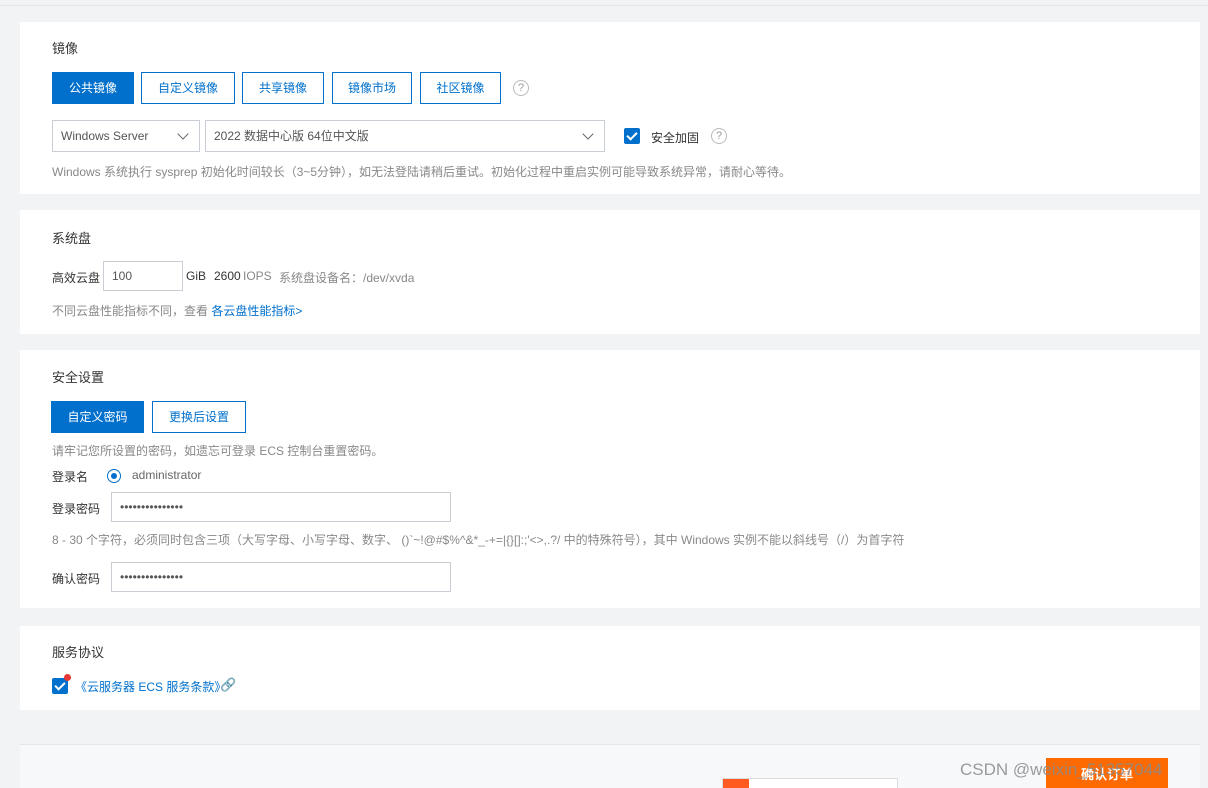 The image size is (1208, 788). What do you see at coordinates (76, 579) in the screenshot?
I see `confirm-password-label: 确认密码` at bounding box center [76, 579].